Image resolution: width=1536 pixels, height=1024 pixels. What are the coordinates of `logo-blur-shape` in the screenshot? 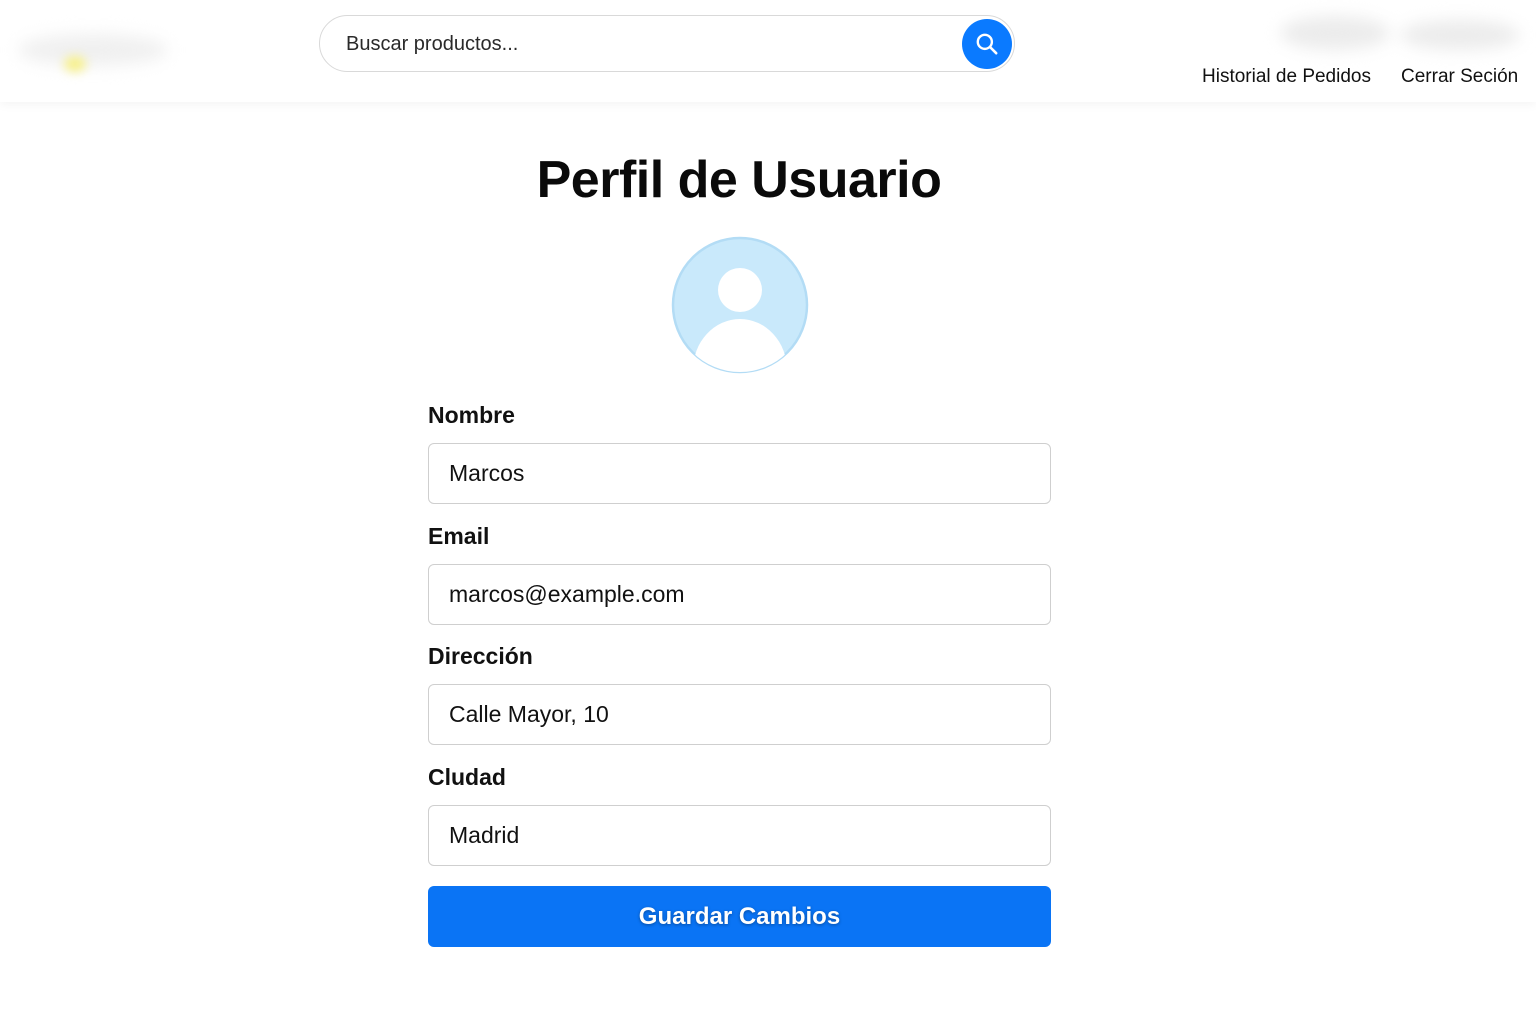 It's located at (93, 50).